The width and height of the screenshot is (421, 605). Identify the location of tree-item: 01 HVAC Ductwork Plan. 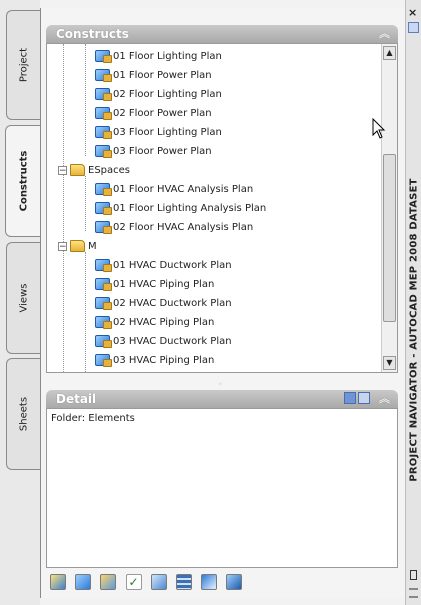
(163, 265).